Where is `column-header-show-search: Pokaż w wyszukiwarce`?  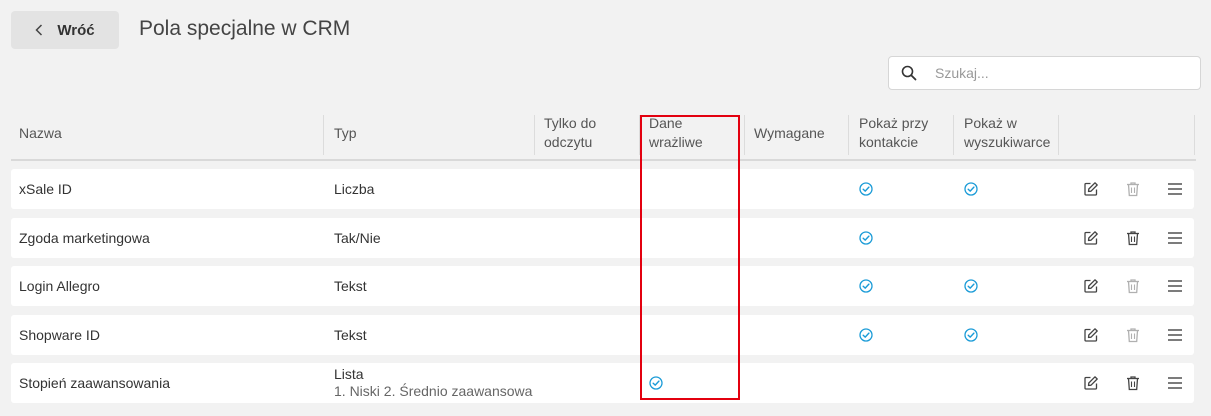 column-header-show-search: Pokaż w wyszukiwarce is located at coordinates (1007, 133).